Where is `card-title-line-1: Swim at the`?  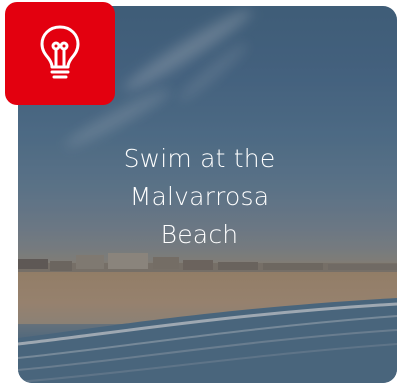
card-title-line-1: Swim at the is located at coordinates (199, 158).